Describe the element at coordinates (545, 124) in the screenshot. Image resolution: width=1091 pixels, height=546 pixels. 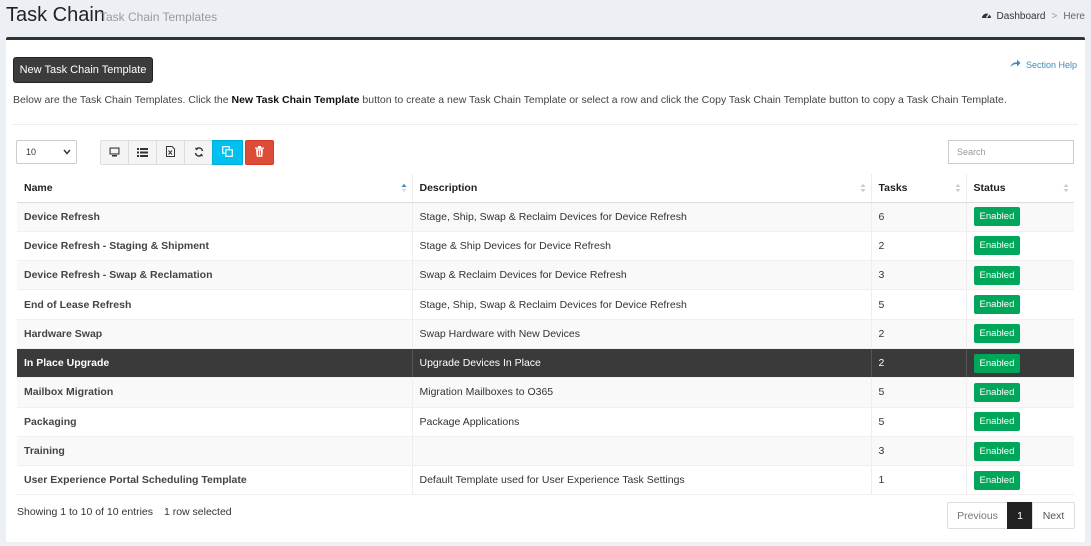
I see `divider` at that location.